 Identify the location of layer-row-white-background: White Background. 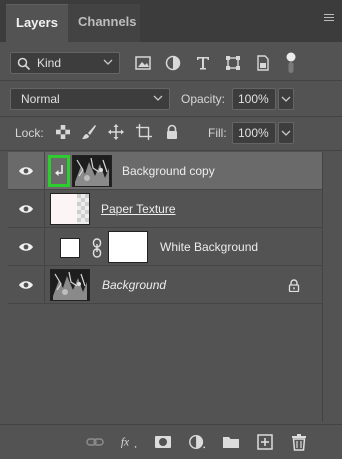
(165, 247).